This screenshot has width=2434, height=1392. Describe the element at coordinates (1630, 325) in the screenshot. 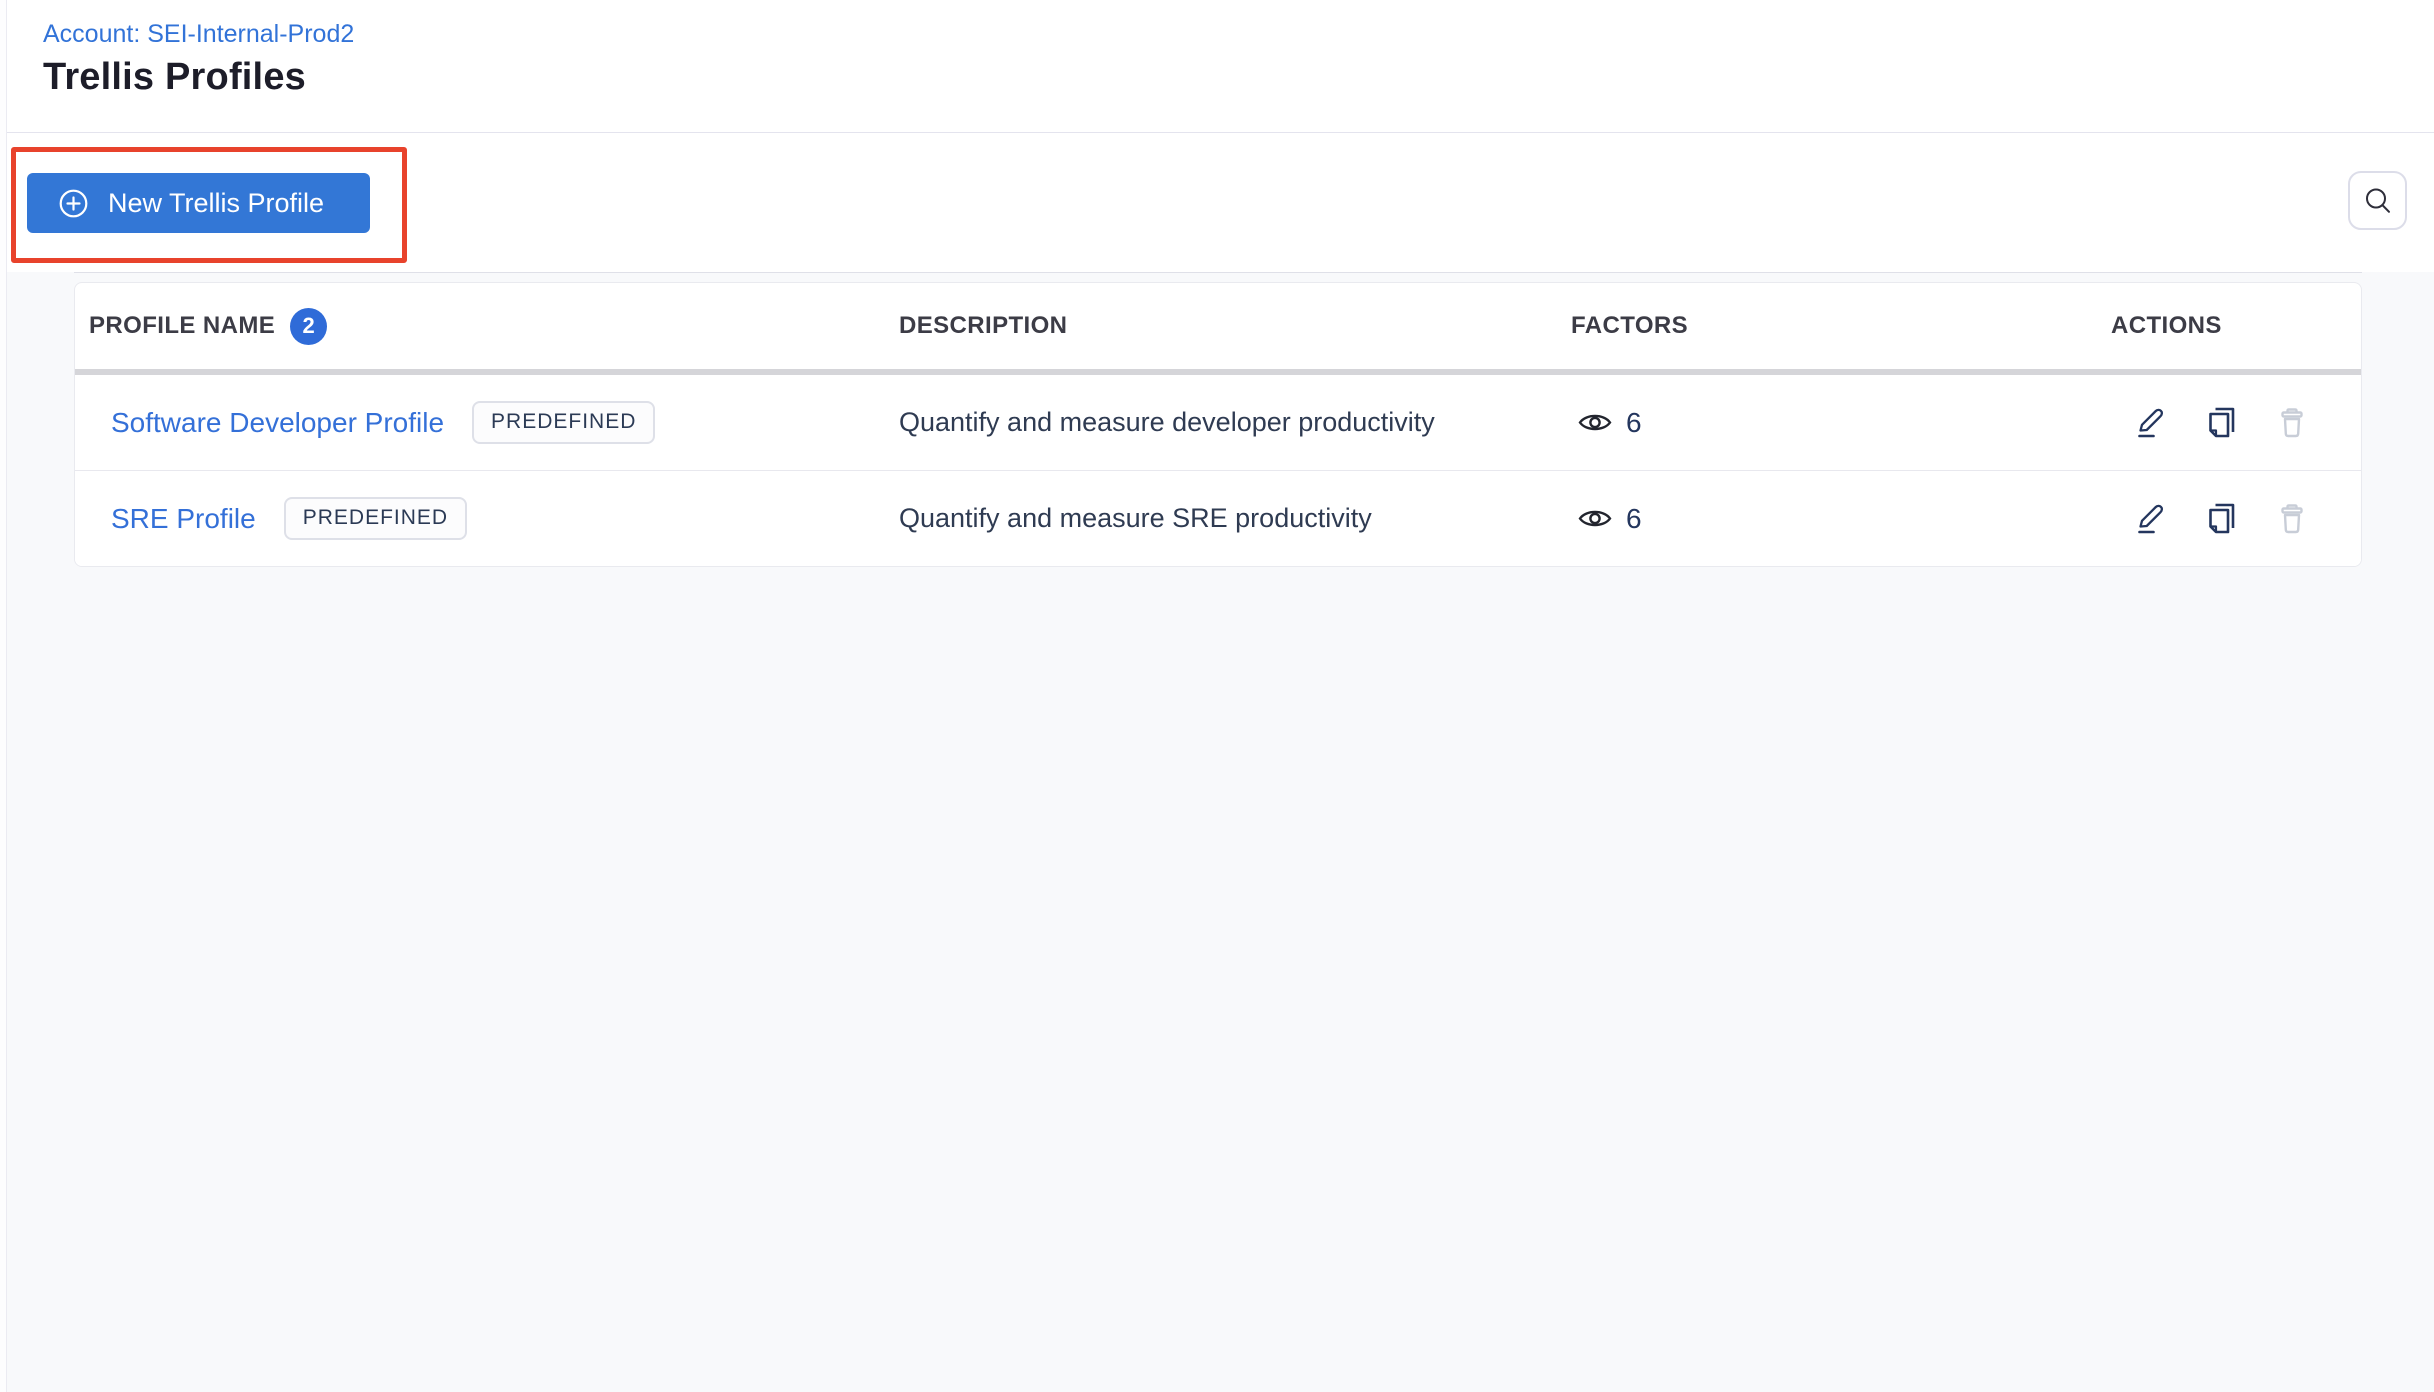

I see `column-factors: FACTORS` at that location.